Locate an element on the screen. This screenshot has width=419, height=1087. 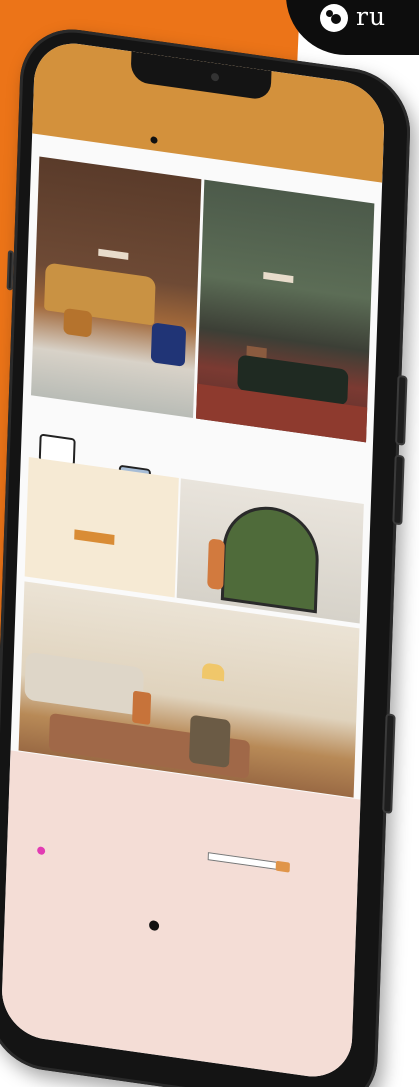
arch-window-image is located at coordinates (270, 551).